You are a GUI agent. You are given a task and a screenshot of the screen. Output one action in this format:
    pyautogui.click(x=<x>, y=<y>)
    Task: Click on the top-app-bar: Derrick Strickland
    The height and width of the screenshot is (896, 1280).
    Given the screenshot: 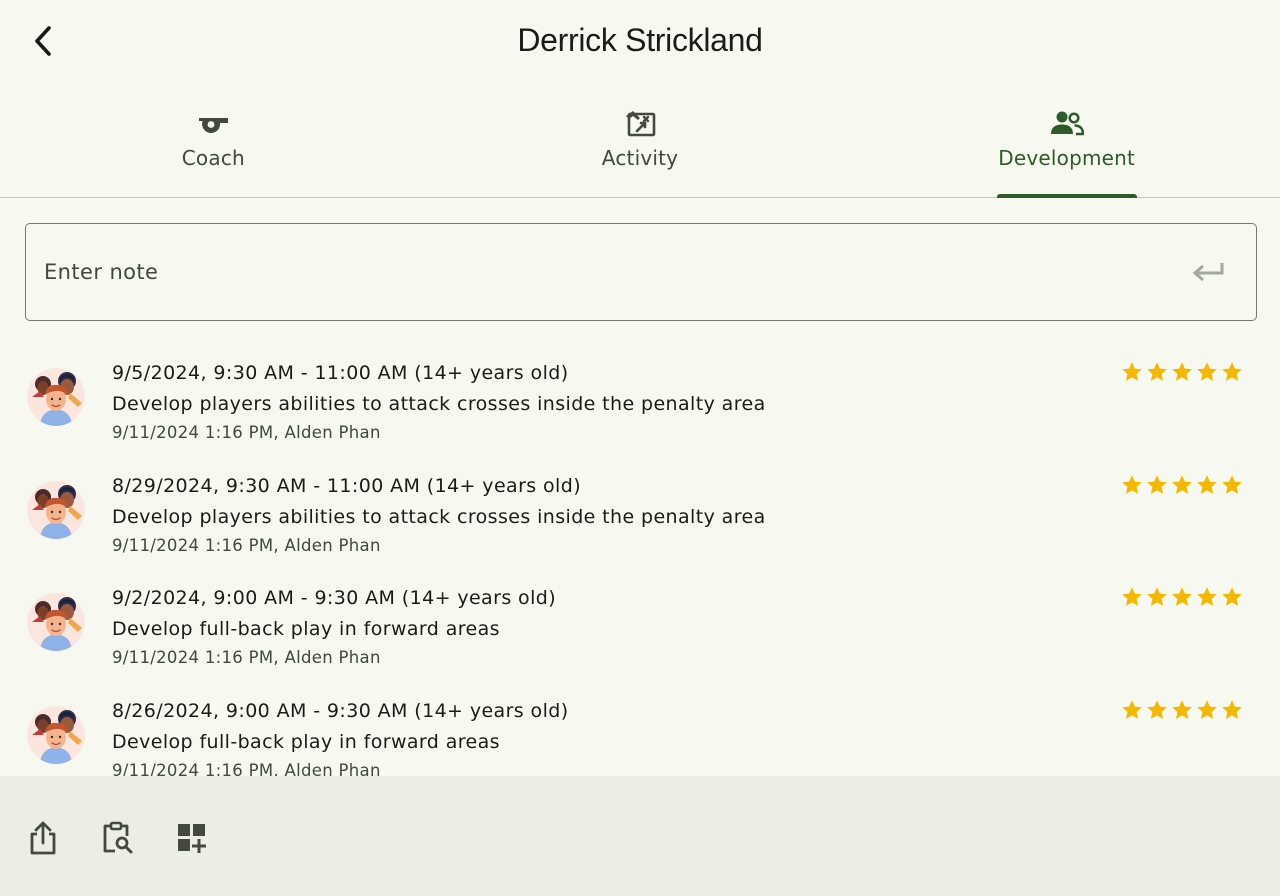 What is the action you would take?
    pyautogui.click(x=640, y=42)
    